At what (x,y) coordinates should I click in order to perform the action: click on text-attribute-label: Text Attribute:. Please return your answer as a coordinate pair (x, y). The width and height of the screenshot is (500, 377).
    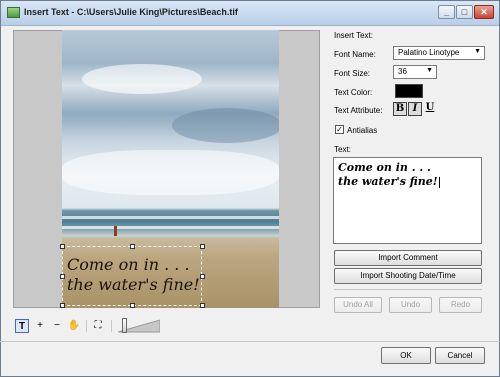
    Looking at the image, I should click on (358, 110).